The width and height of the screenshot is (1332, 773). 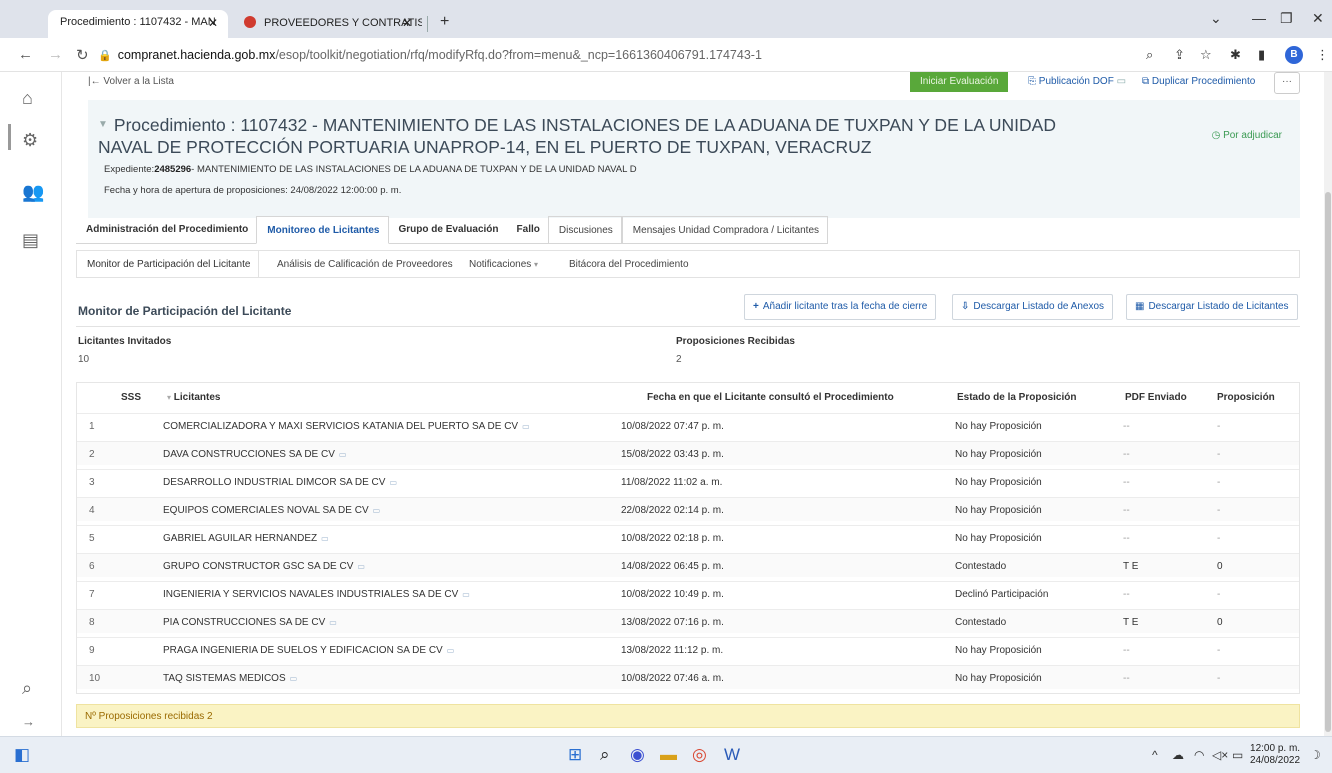 I want to click on back-to-list-icon: |←, so click(x=94, y=81).